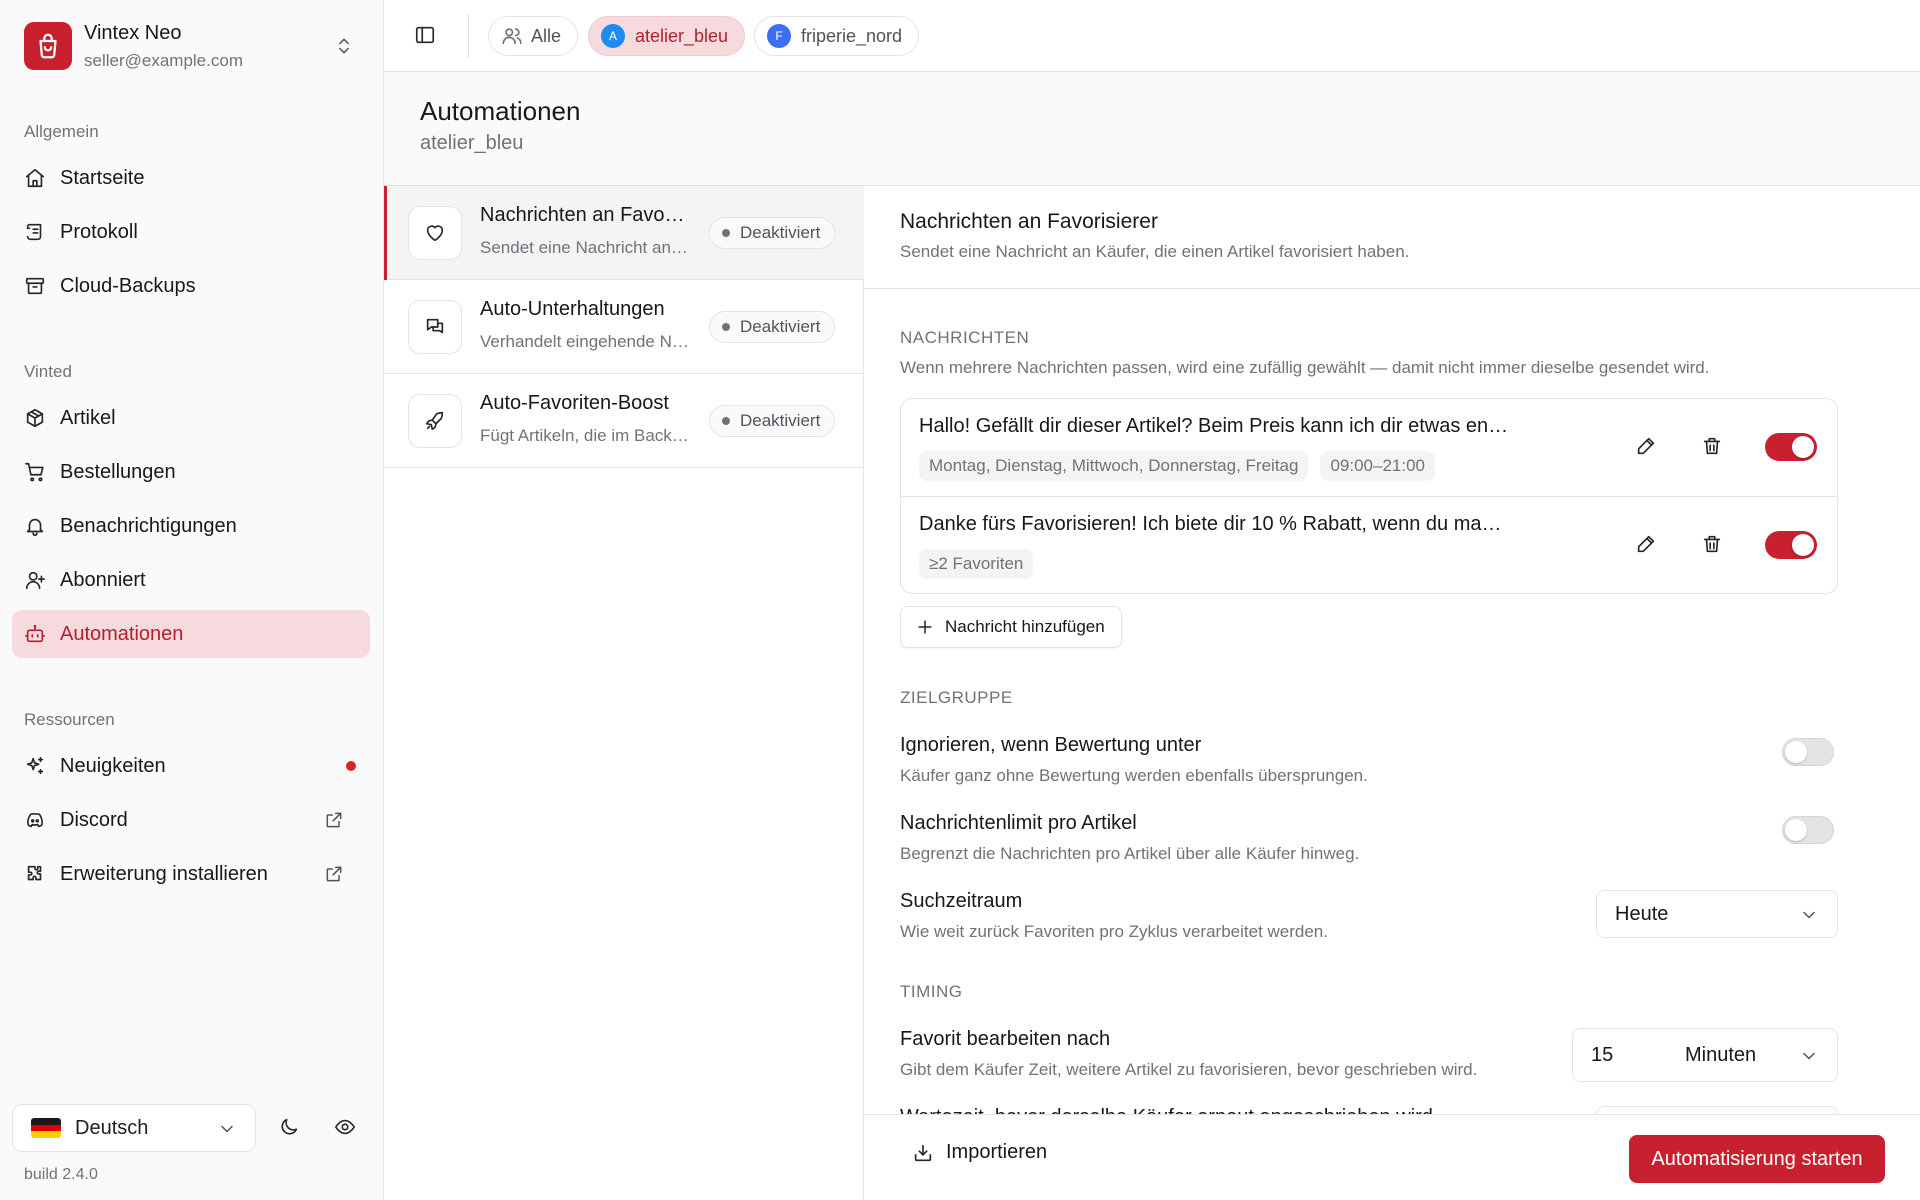  What do you see at coordinates (512, 36) in the screenshot?
I see `users-icon` at bounding box center [512, 36].